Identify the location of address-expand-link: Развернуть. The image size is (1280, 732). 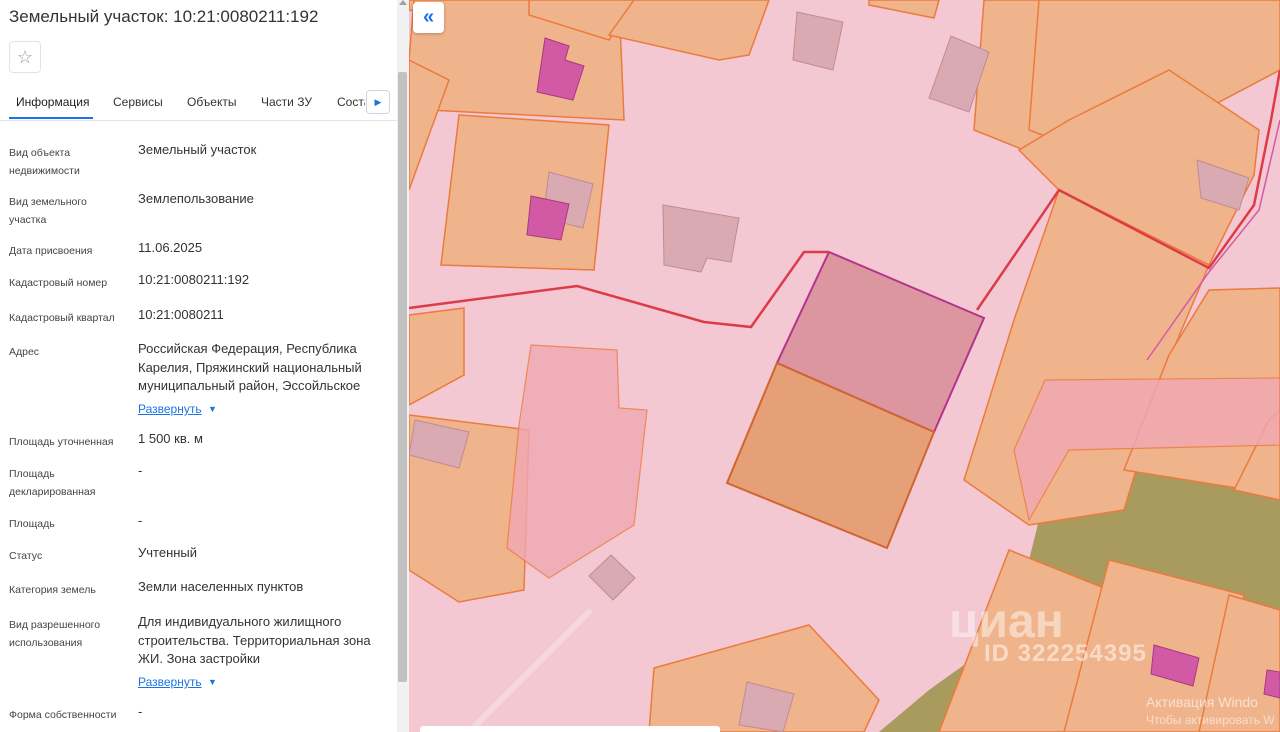
(170, 409).